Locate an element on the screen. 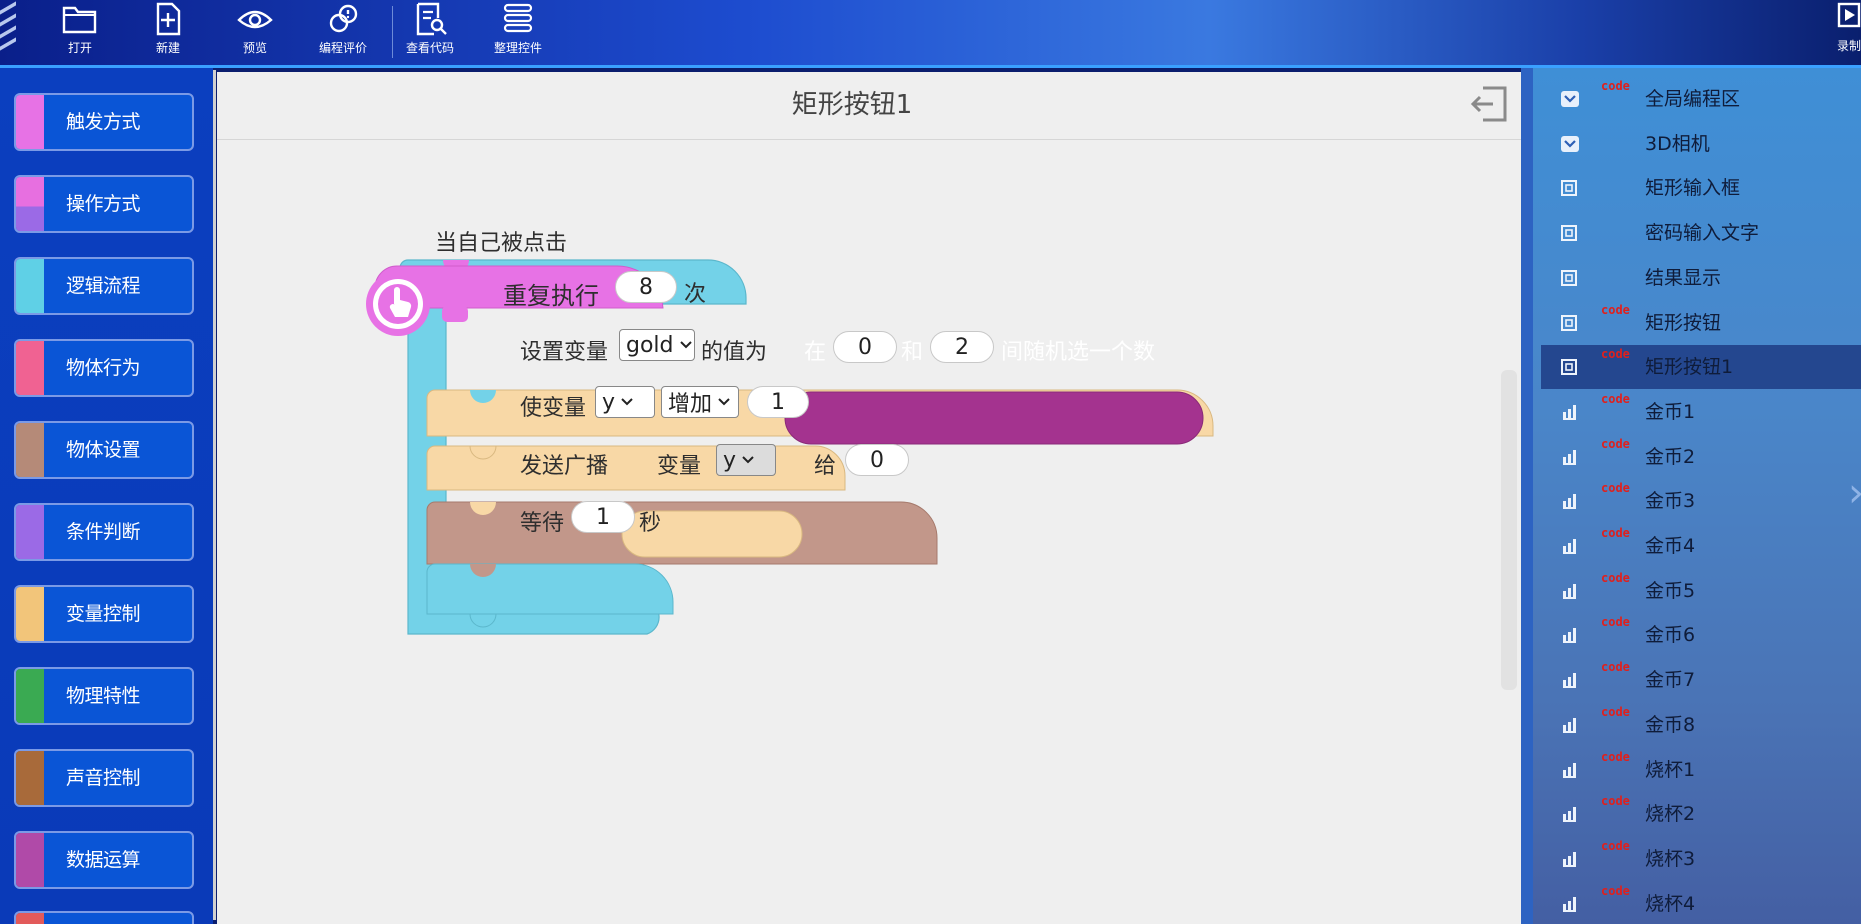 The image size is (1861, 924). layer-item: code 烧杯2 is located at coordinates (1701, 814).